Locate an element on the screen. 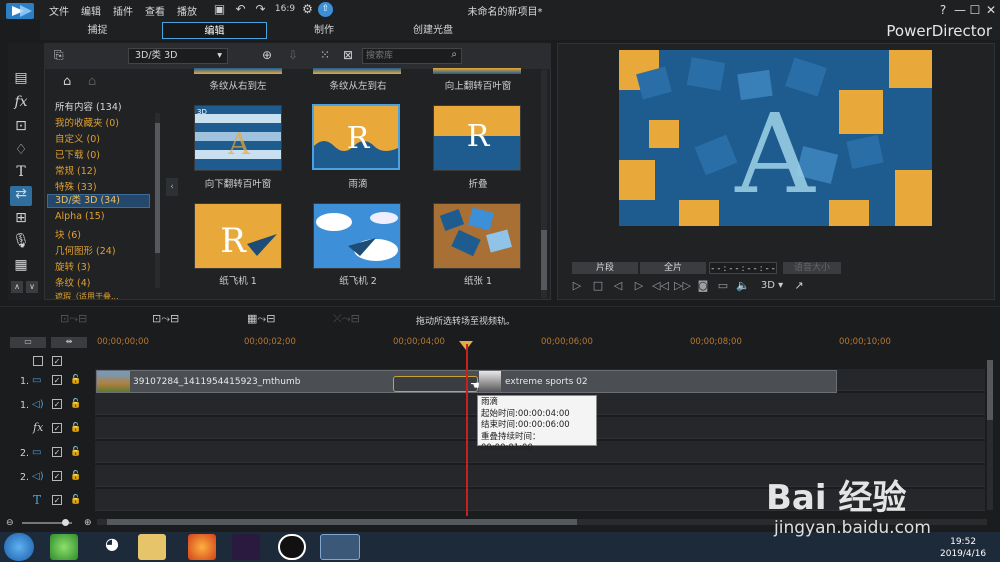  aspect-ratio-icon: 16:9 is located at coordinates (285, 9).